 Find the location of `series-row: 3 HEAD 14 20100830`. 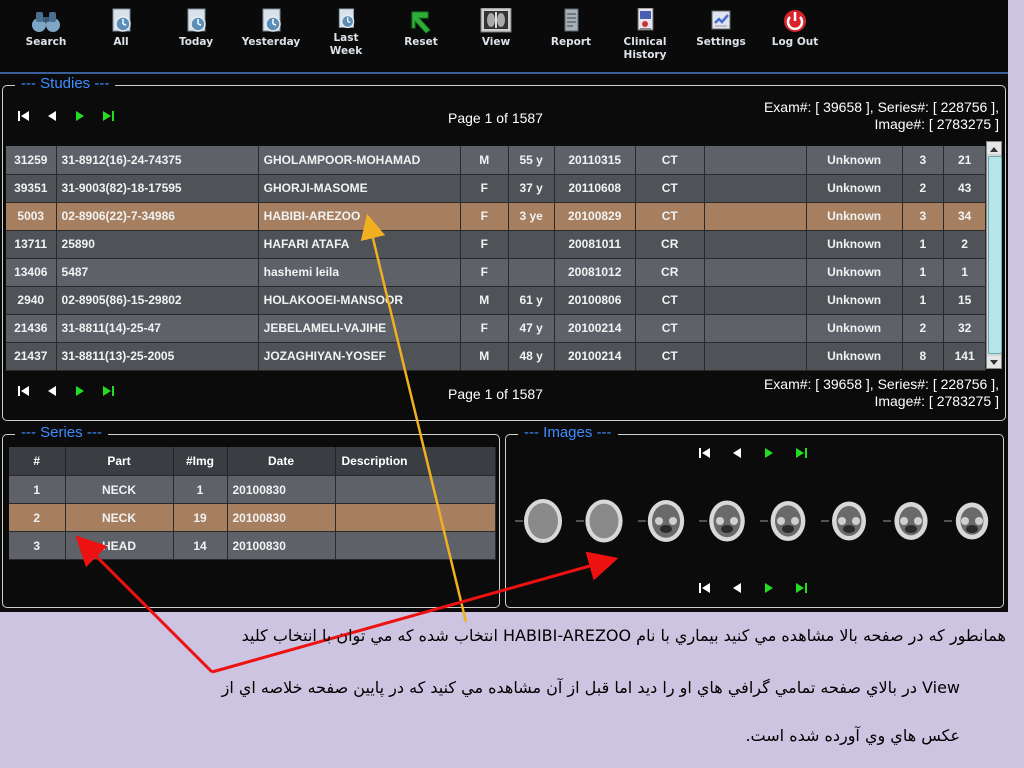

series-row: 3 HEAD 14 20100830 is located at coordinates (252, 545).